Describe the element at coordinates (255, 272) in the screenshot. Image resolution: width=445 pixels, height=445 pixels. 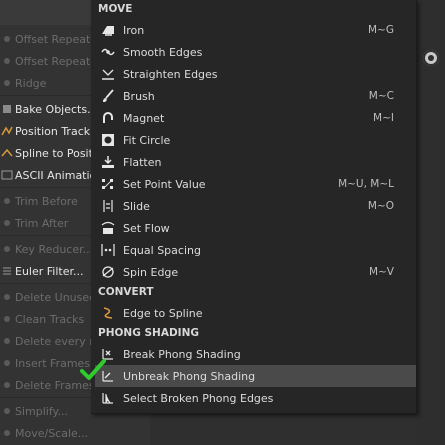
I see `menu-item-spin-edge: Spin Edge M~V` at that location.